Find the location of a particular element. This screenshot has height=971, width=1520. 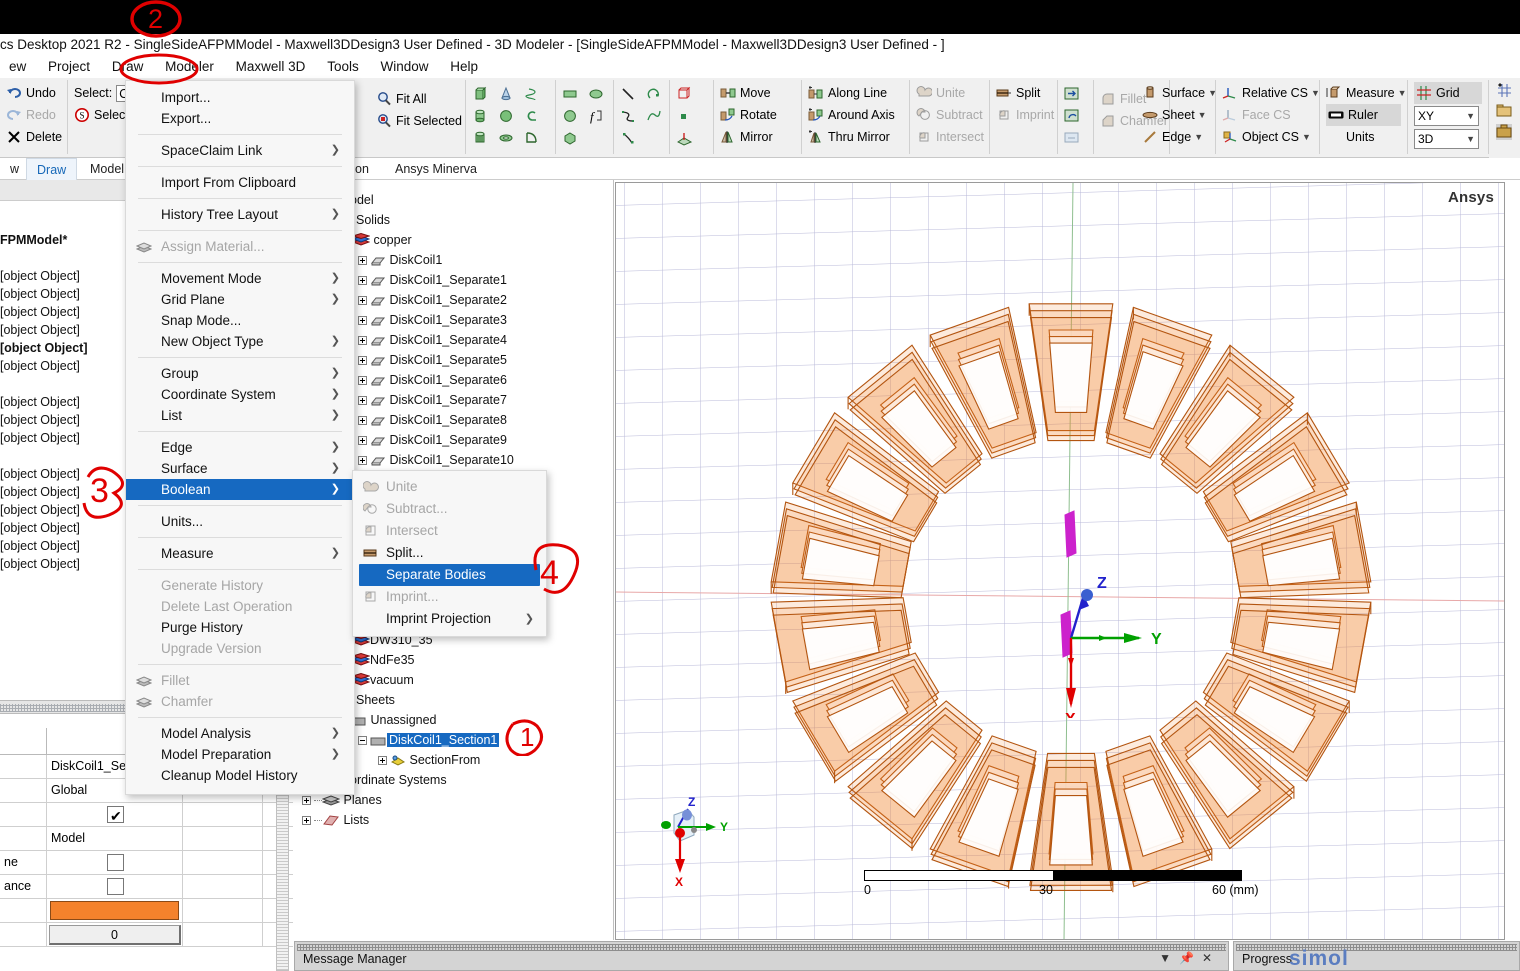

display-wireframe-checkbox is located at coordinates (115, 862).